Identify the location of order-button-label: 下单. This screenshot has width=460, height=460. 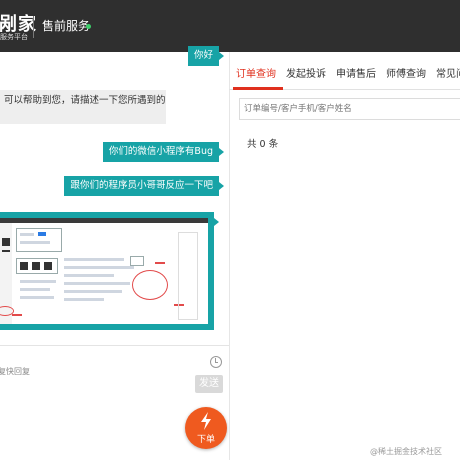
(205, 440).